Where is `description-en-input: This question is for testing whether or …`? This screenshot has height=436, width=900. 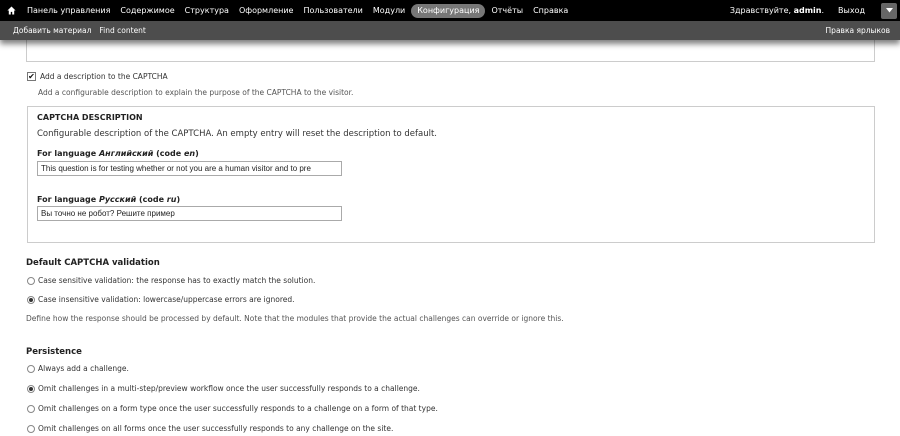
description-en-input: This question is for testing whether or … is located at coordinates (189, 168).